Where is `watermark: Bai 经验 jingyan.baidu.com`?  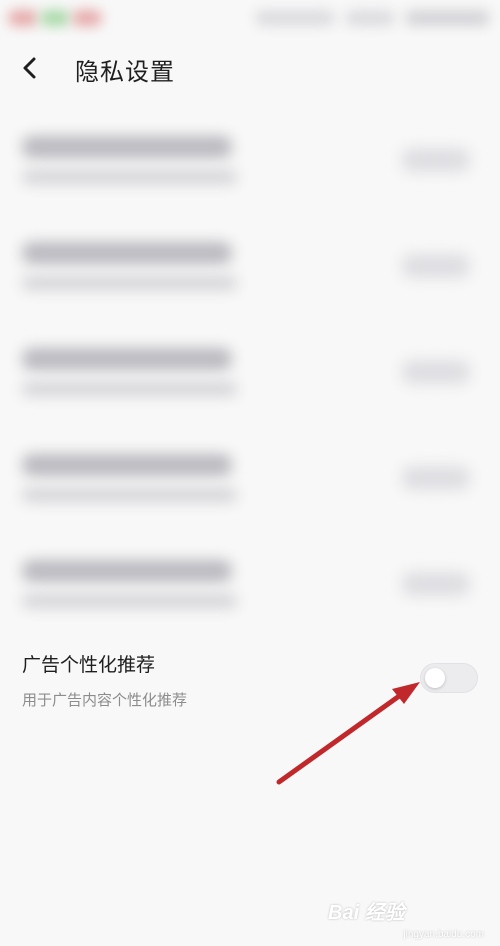
watermark: Bai 经验 jingyan.baidu.com is located at coordinates (405, 918).